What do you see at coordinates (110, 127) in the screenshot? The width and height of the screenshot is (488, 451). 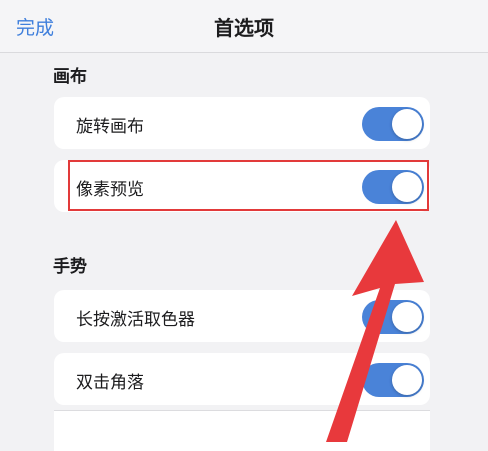 I see `row-label: 旋转画布` at bounding box center [110, 127].